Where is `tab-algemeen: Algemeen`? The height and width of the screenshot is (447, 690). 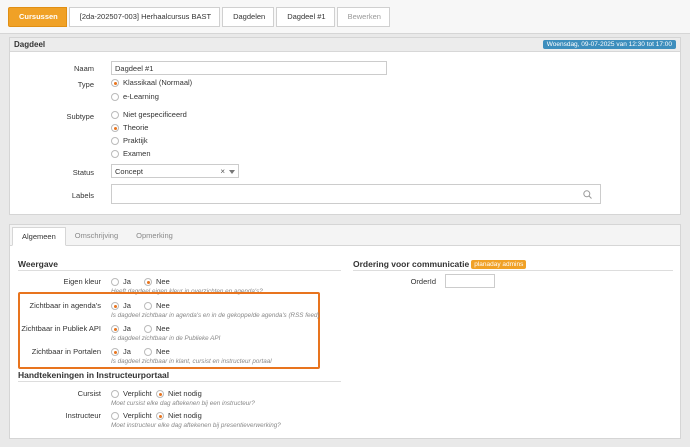
tab-algemeen: Algemeen is located at coordinates (39, 236).